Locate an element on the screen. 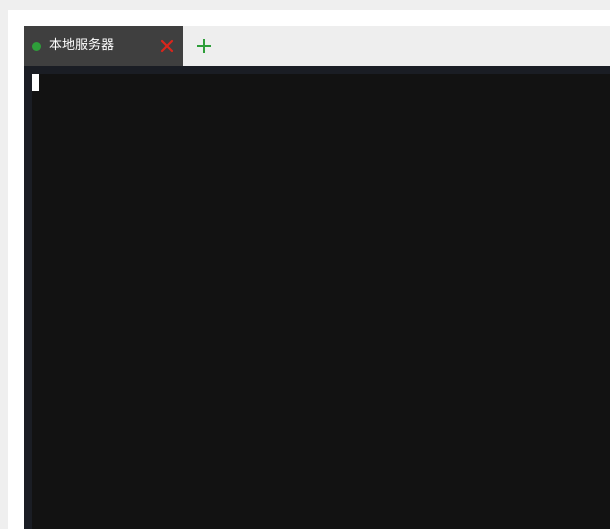 The width and height of the screenshot is (610, 529). status-dot-icon is located at coordinates (36, 46).